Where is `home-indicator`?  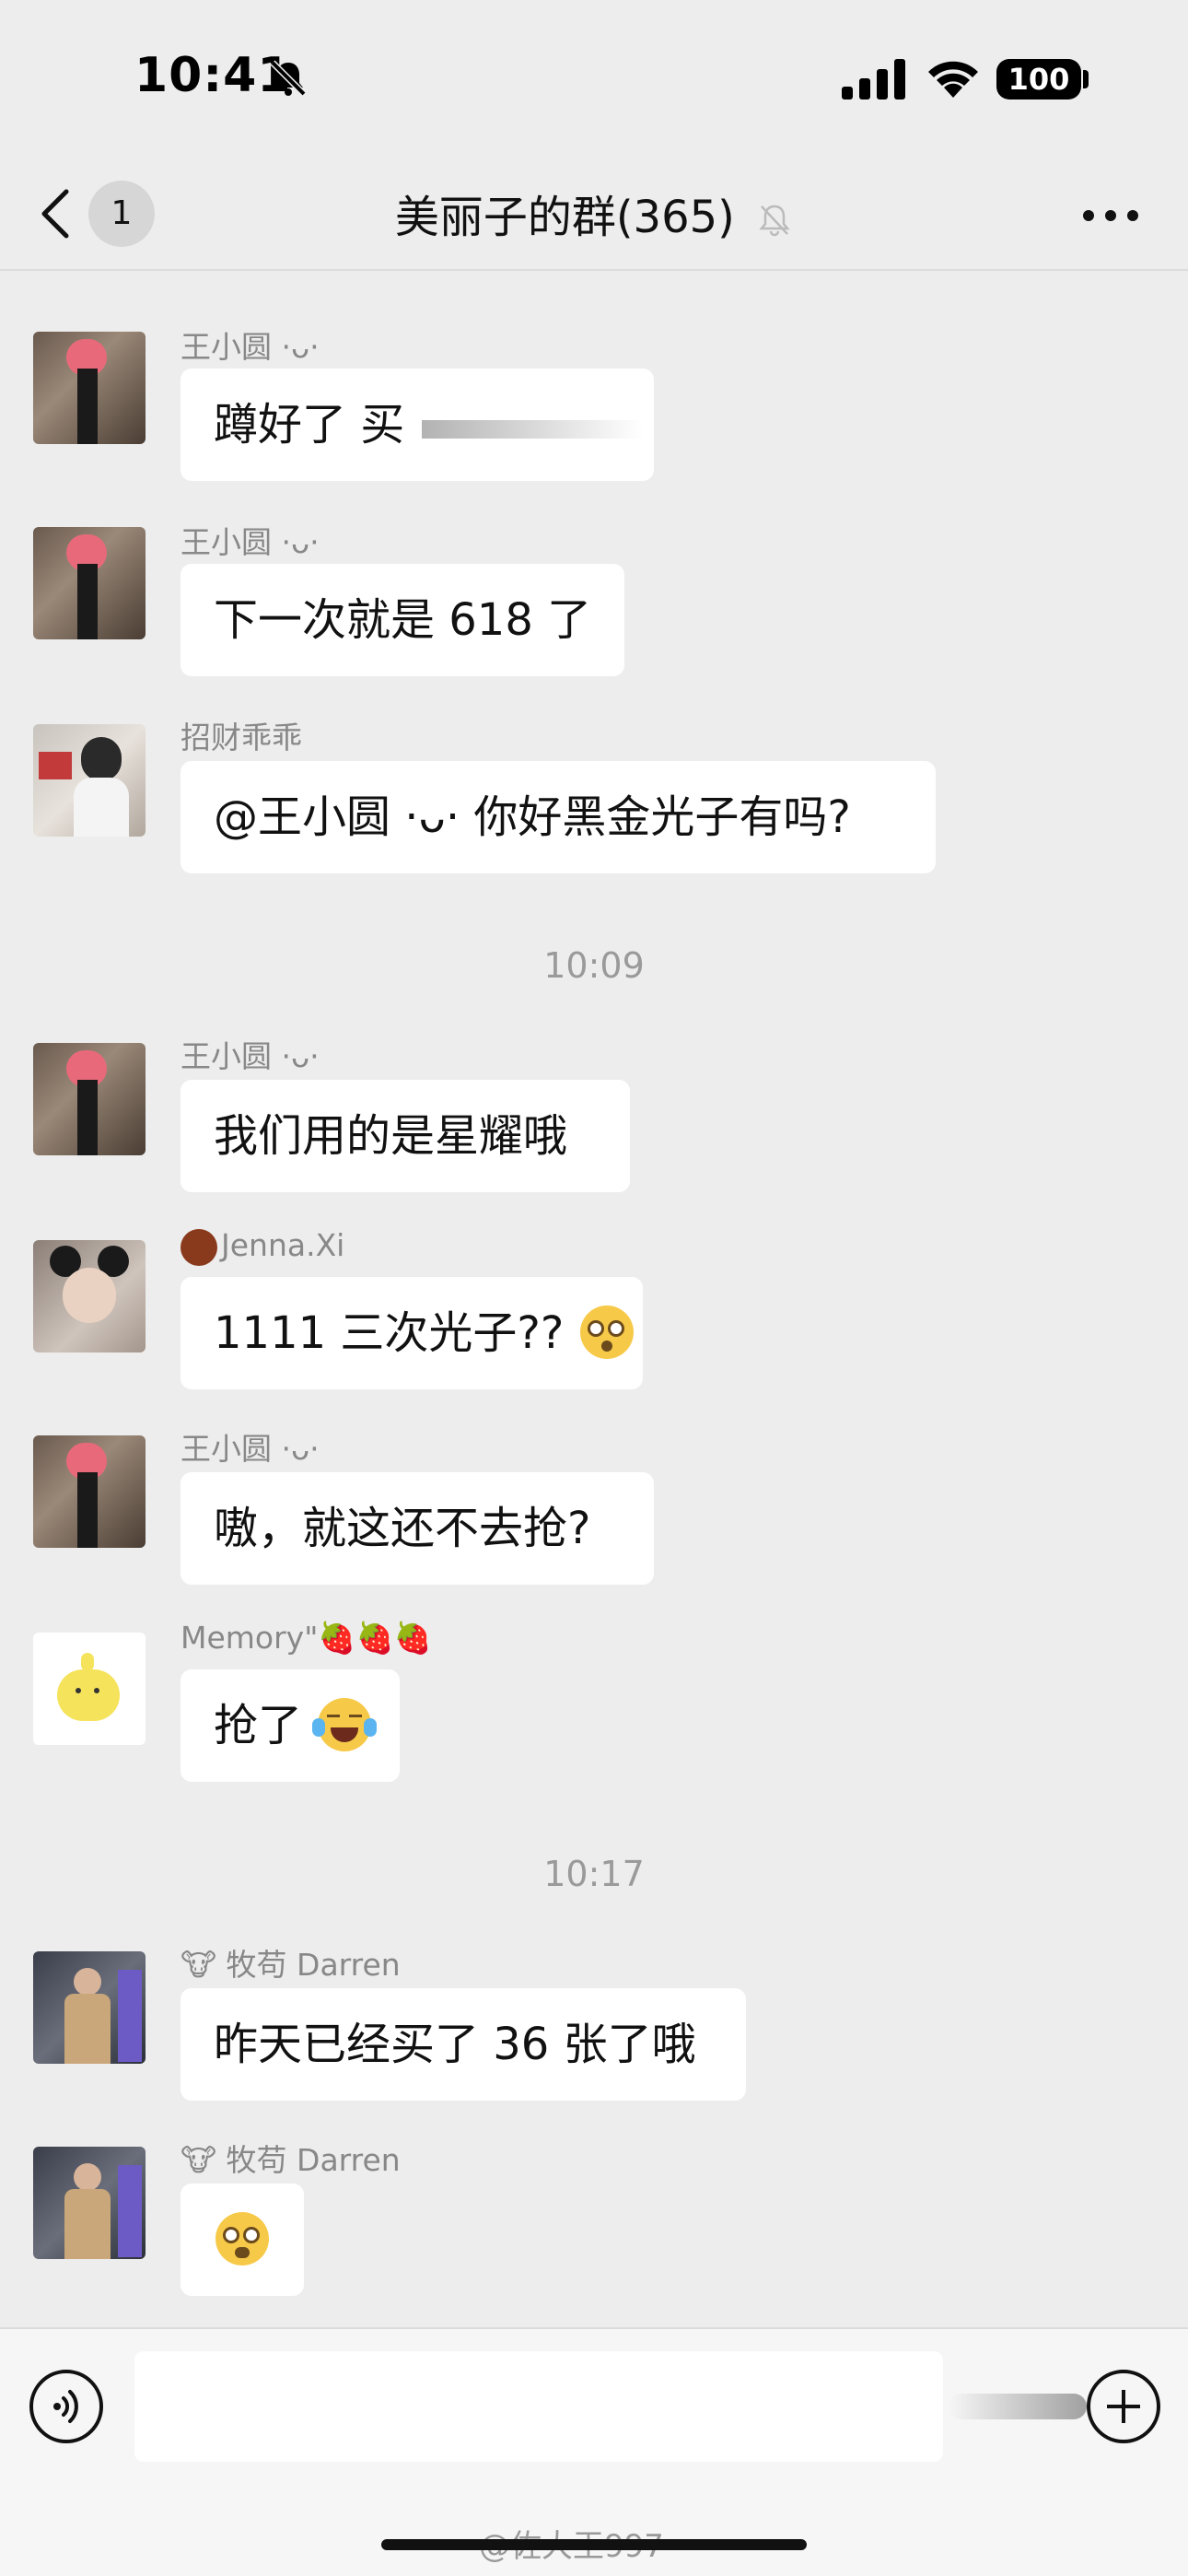
home-indicator is located at coordinates (594, 2544).